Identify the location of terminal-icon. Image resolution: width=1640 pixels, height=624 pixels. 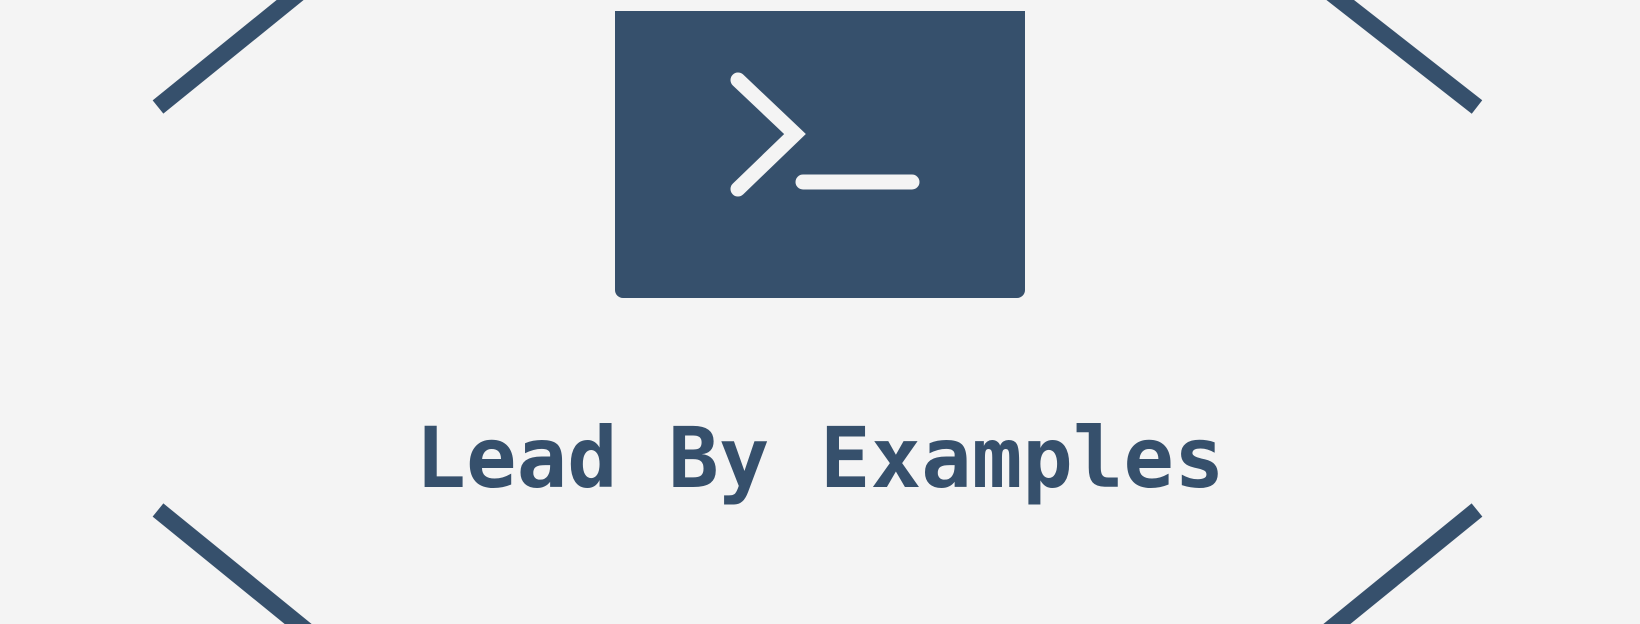
(820, 154).